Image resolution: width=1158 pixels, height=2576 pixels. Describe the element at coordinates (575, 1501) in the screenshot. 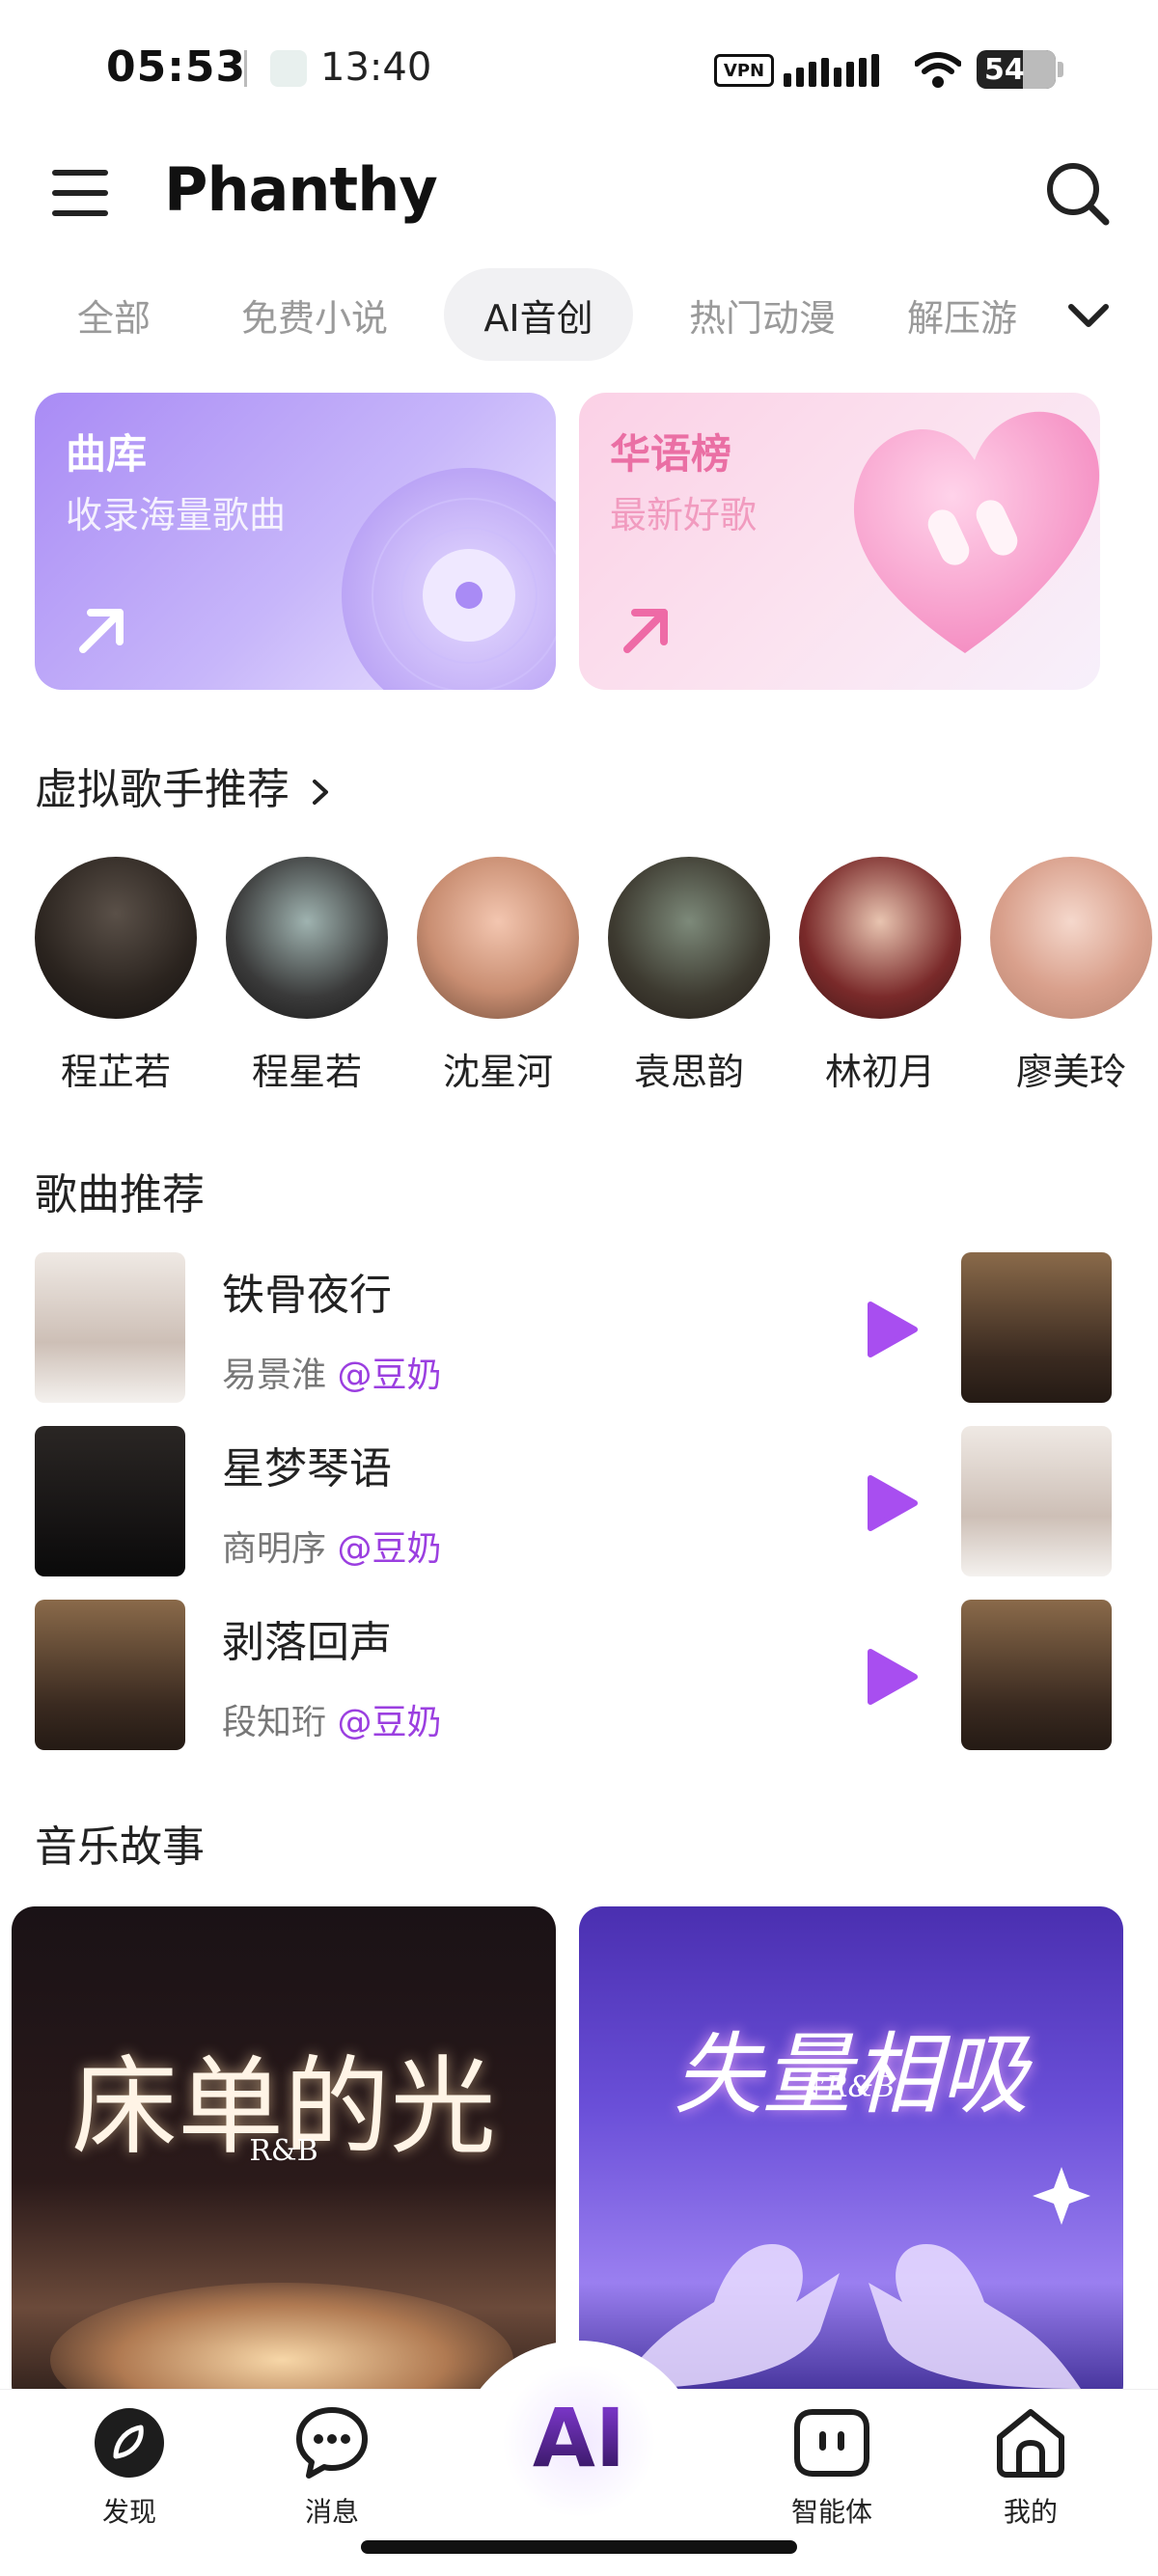

I see `song-row: 星梦琴语 商明序 @豆奶` at that location.